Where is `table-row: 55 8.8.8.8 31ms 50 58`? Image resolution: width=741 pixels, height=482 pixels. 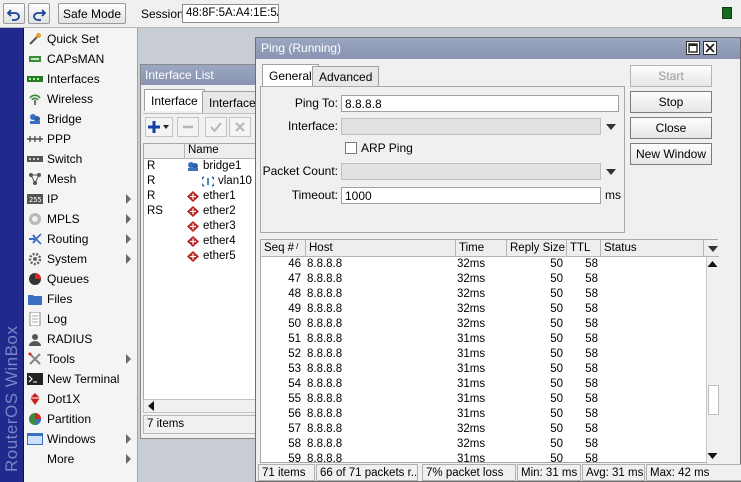
table-row: 55 8.8.8.8 31ms 50 58 is located at coordinates (484, 400).